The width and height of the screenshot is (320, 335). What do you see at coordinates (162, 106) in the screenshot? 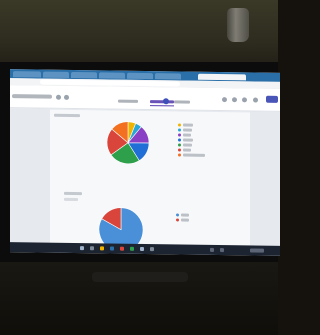
I see `active-tab-indicator` at bounding box center [162, 106].